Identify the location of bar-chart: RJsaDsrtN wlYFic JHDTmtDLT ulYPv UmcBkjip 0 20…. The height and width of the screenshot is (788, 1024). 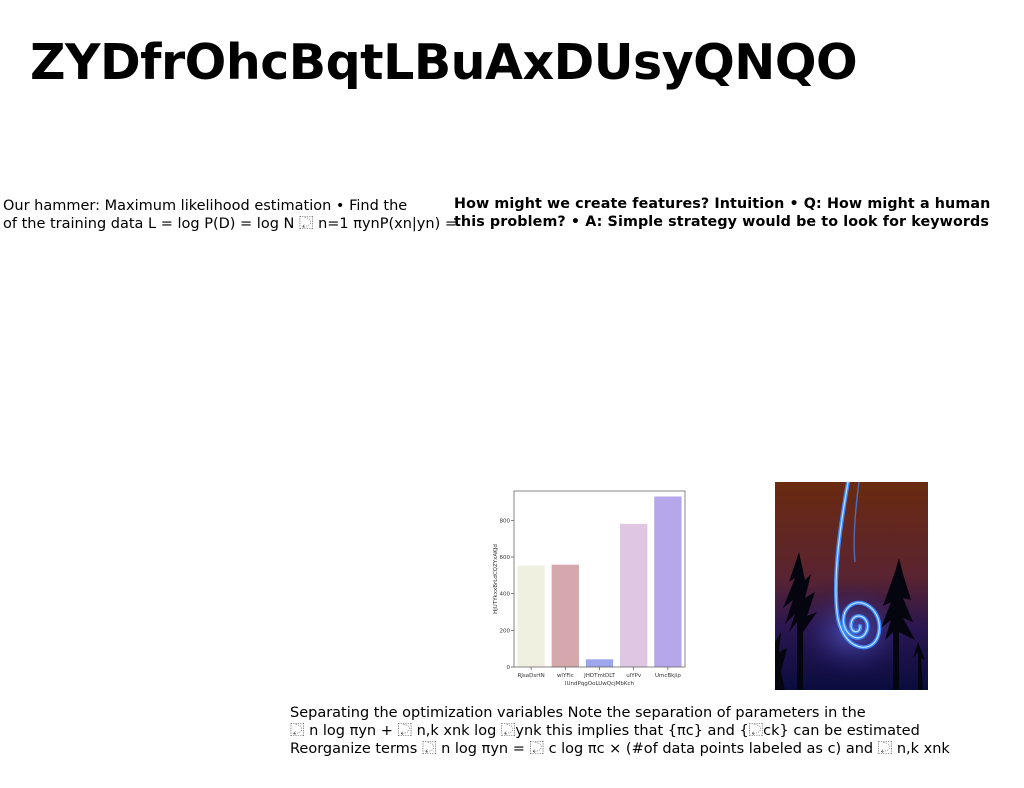
(590, 588).